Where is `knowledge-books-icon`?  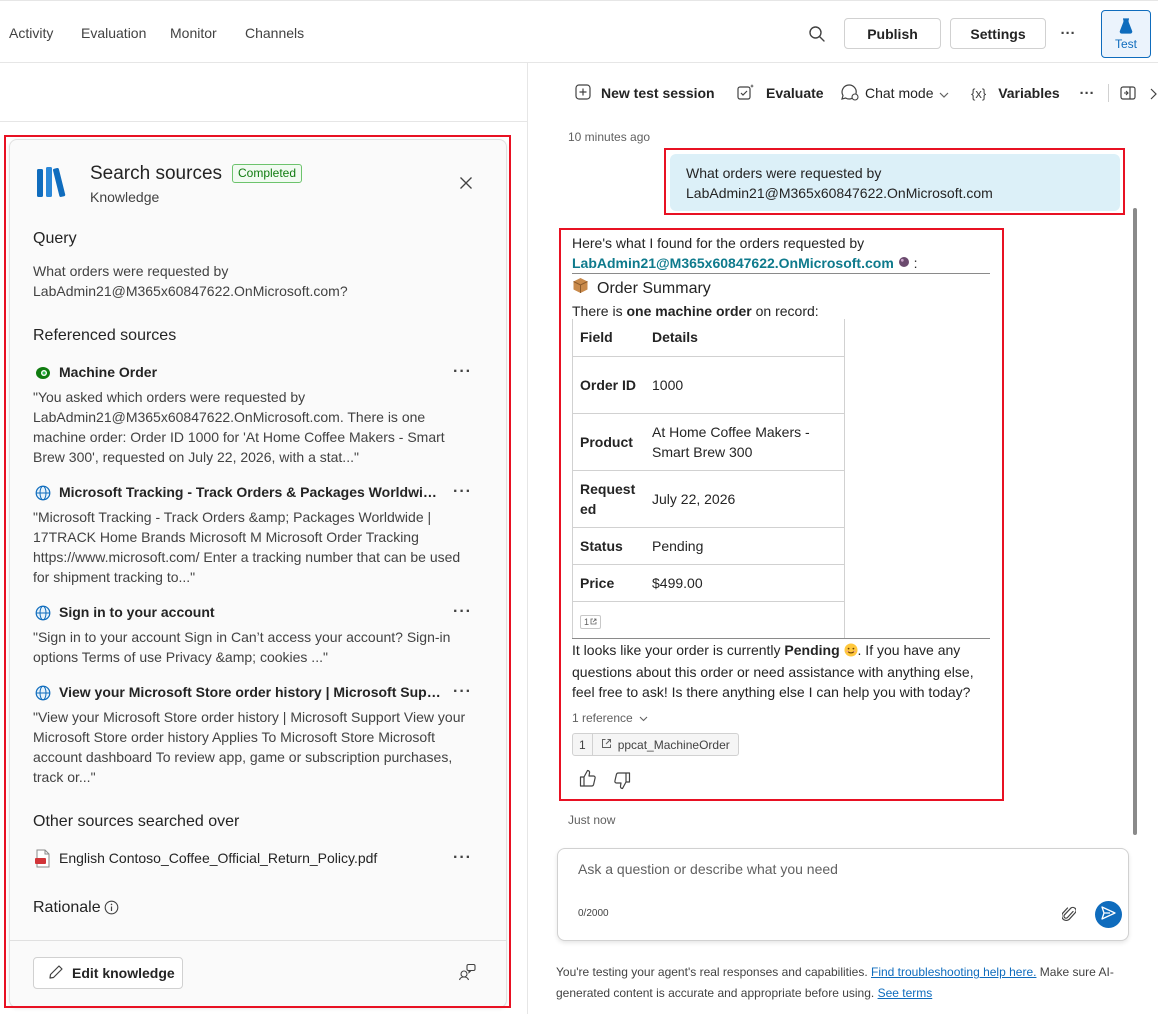
knowledge-books-icon is located at coordinates (54, 183).